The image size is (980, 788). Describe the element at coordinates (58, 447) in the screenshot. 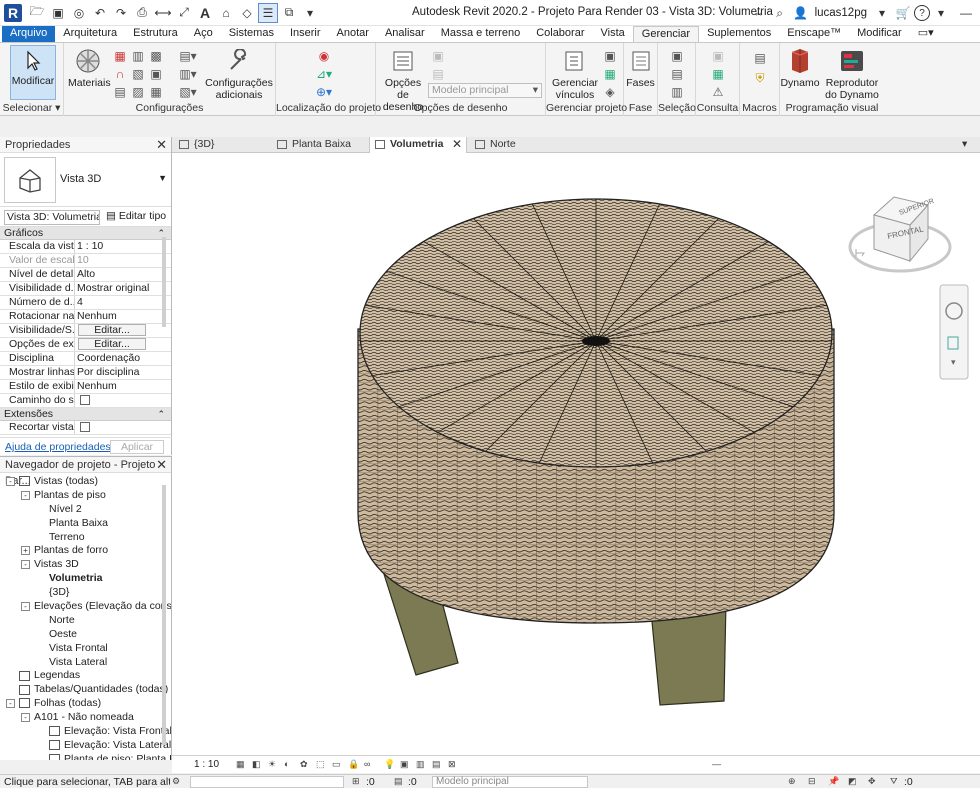

I see `properties-help-link: Ajuda de propriedades` at that location.